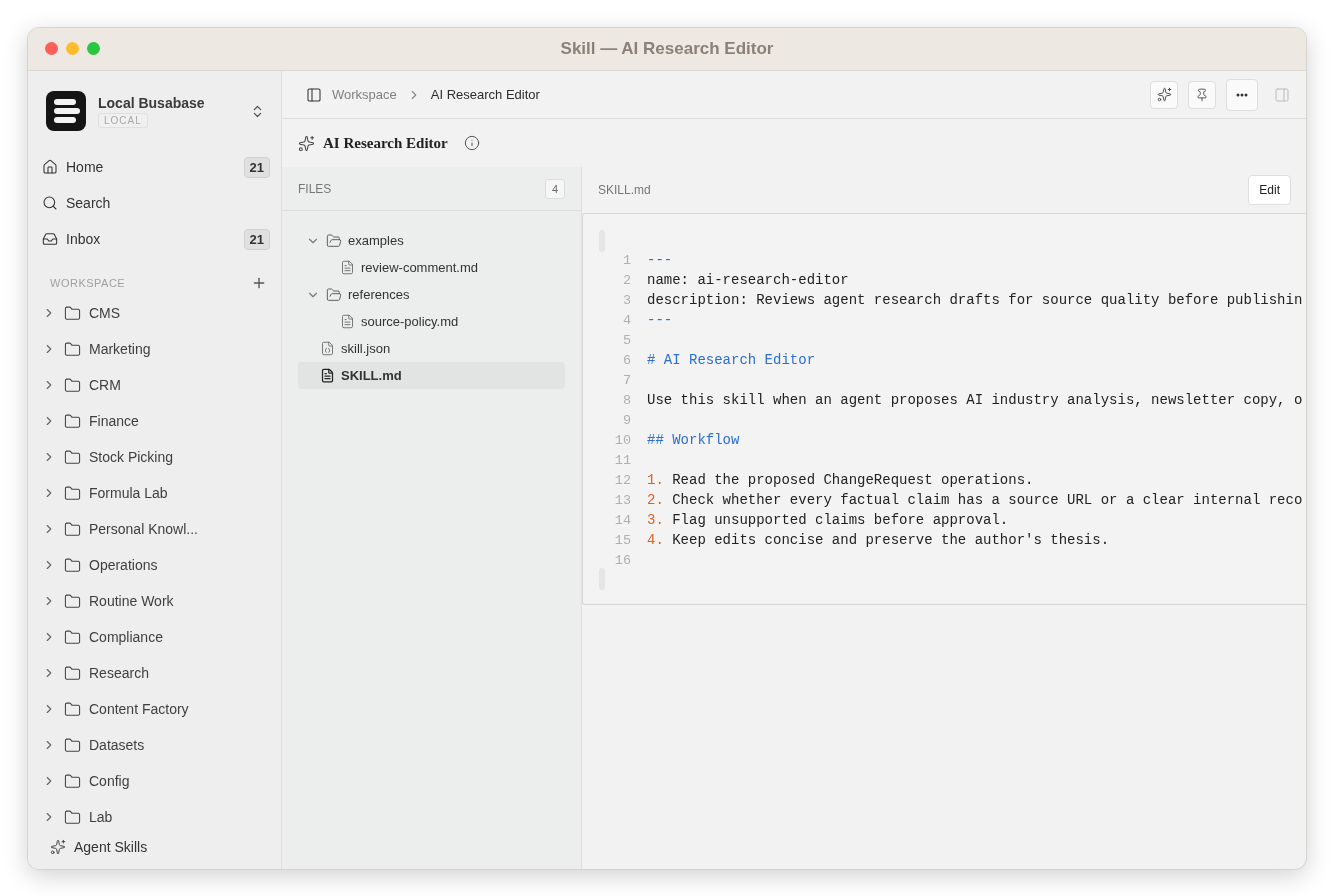 The image size is (1332, 896). Describe the element at coordinates (891, 540) in the screenshot. I see `code-text: Keep edits concise and preserve the author's thesis.` at that location.